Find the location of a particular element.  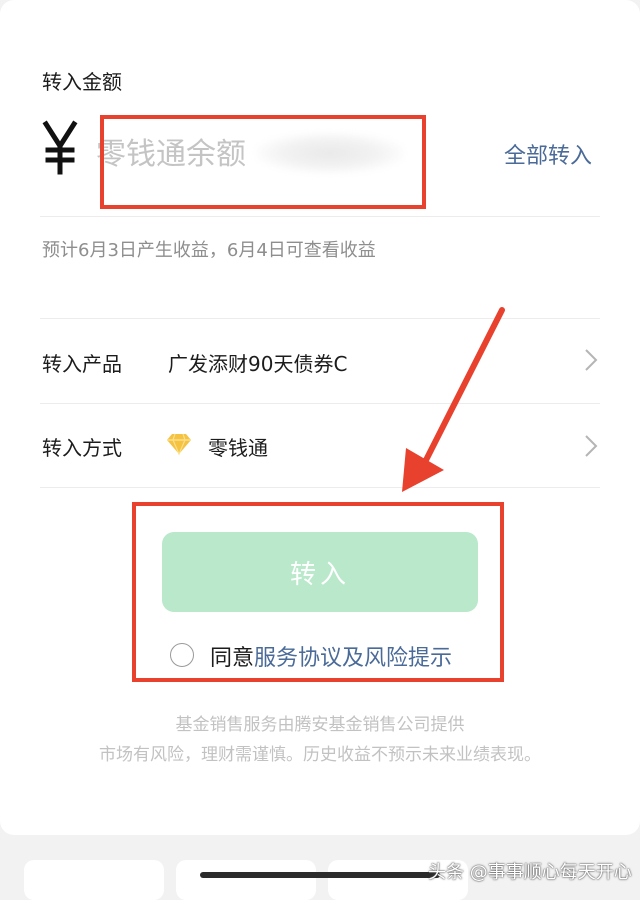

agreement-text: 同意服务协议及风险提示 is located at coordinates (331, 656).